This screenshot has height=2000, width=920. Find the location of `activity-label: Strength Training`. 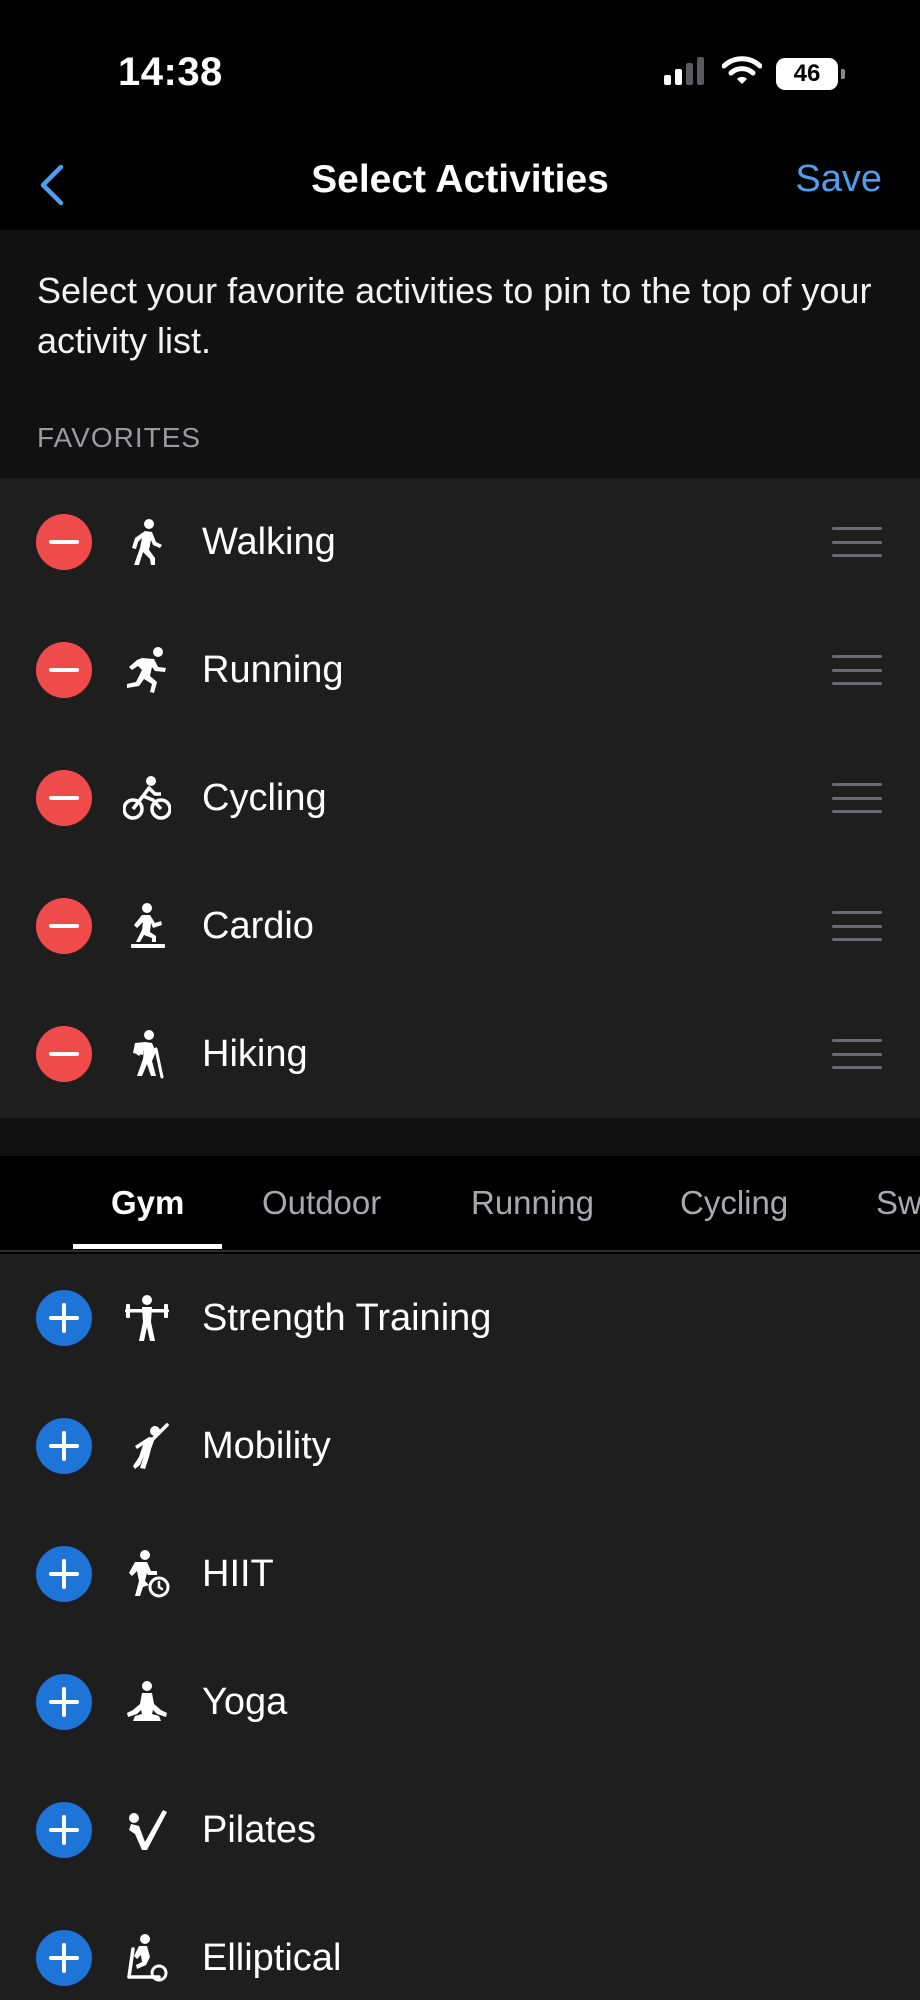

activity-label: Strength Training is located at coordinates (347, 1317).